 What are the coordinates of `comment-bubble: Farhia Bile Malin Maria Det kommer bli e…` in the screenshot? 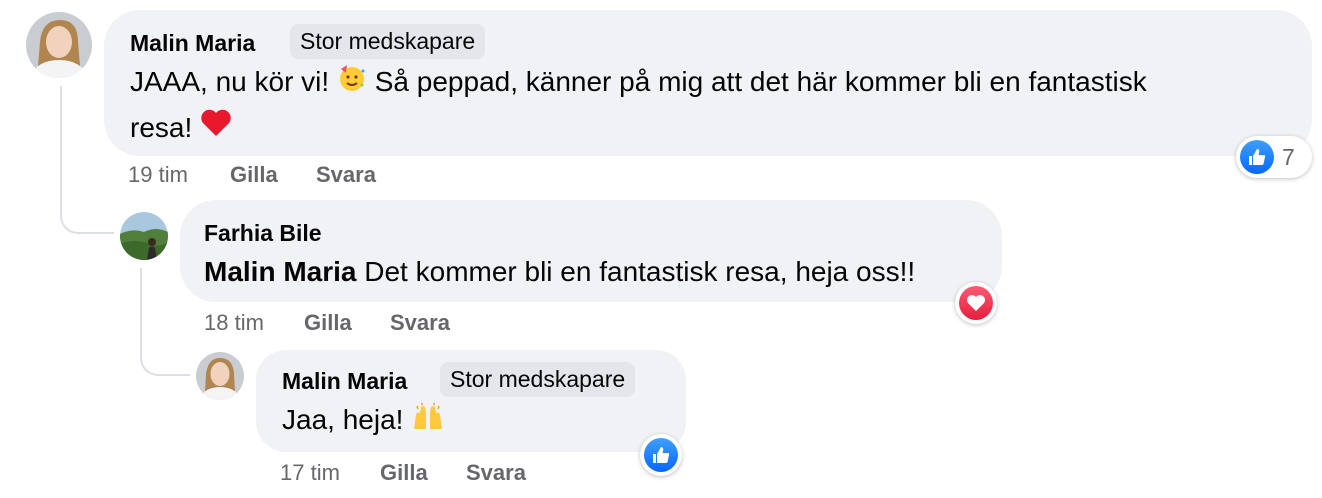 It's located at (591, 251).